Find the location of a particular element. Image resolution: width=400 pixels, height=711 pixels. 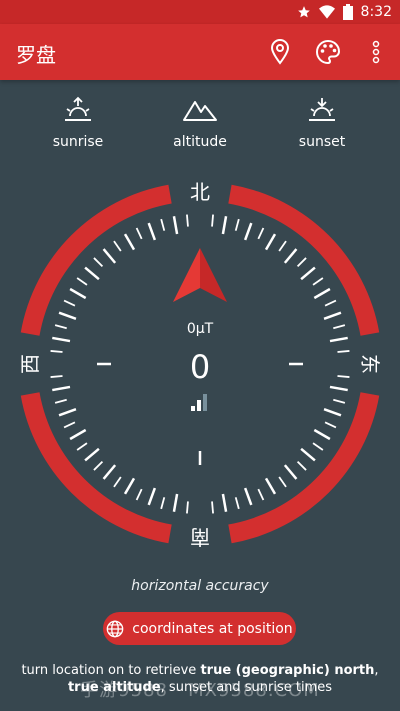

watermark: 手游9588 · MX9588.COM is located at coordinates (200, 690).